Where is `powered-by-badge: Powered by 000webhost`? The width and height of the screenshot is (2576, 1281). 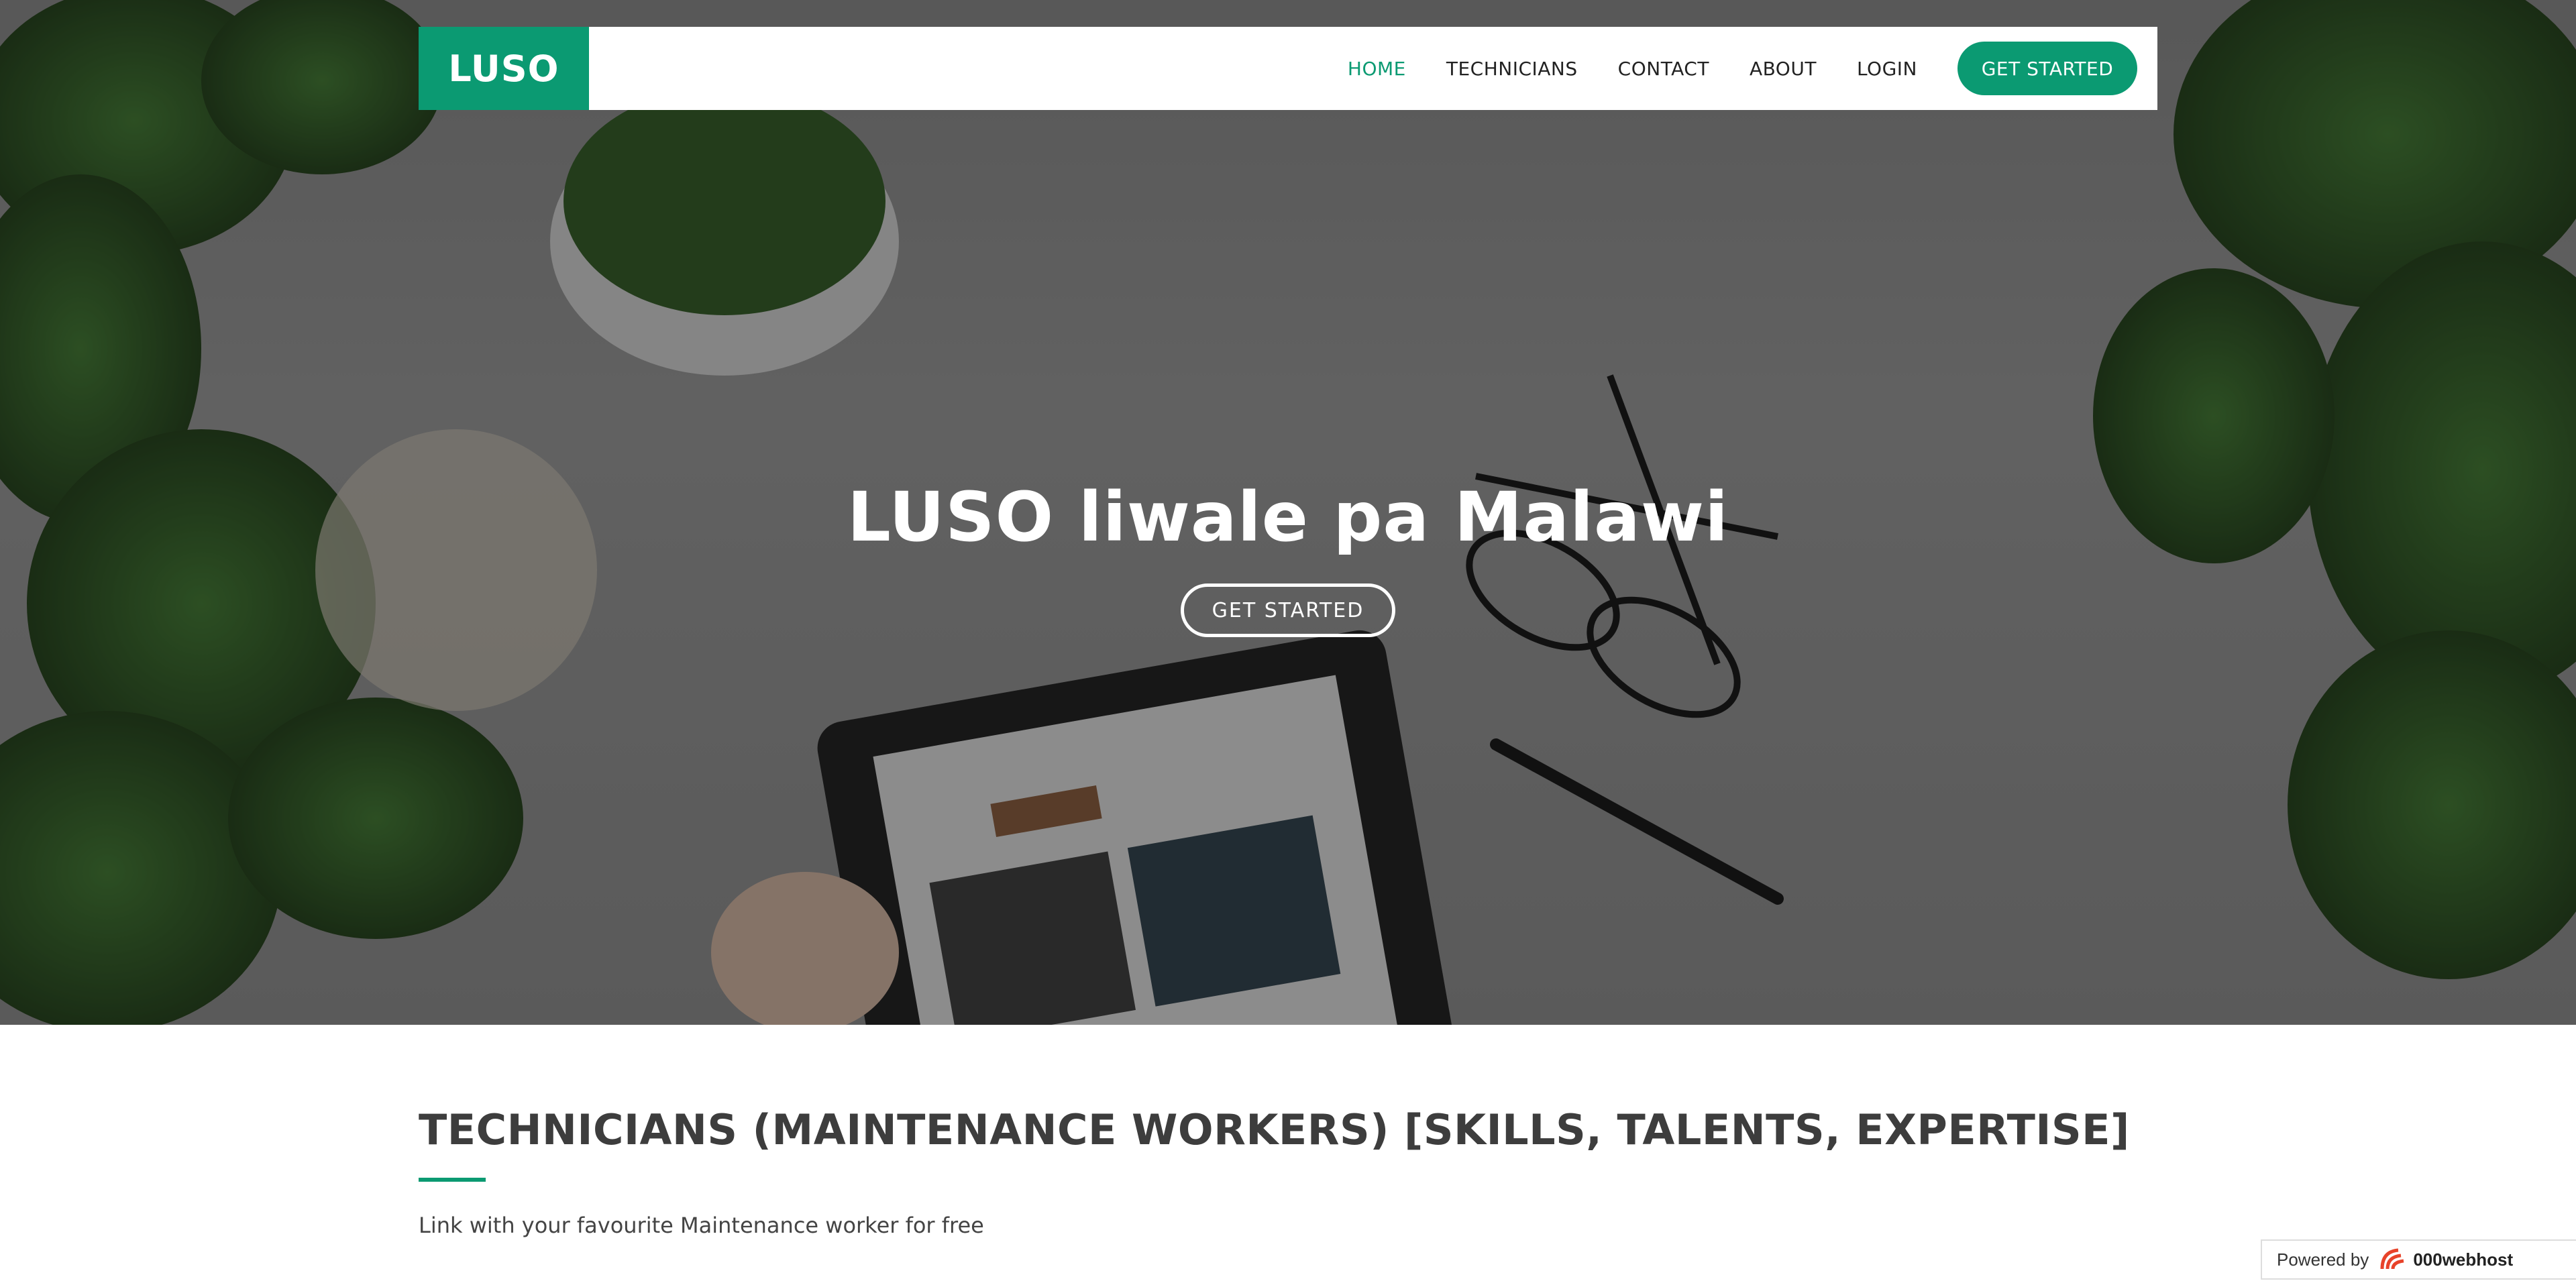
powered-by-badge: Powered by 000webhost is located at coordinates (2418, 1259).